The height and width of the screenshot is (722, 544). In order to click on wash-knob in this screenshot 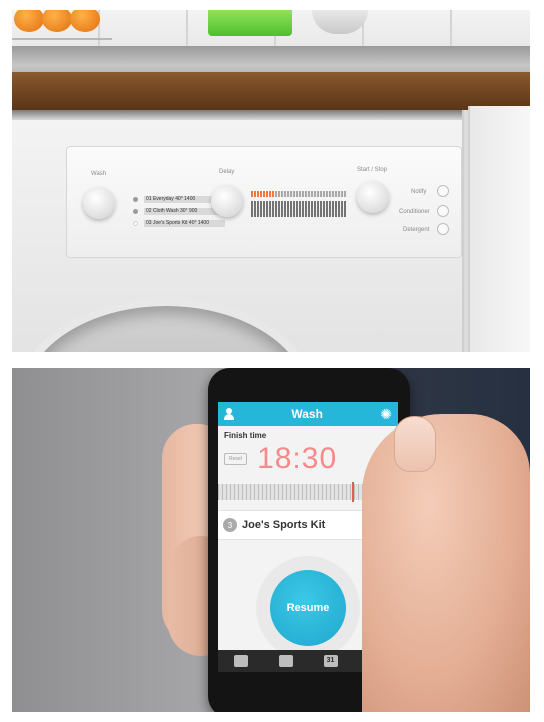, I will do `click(99, 203)`.